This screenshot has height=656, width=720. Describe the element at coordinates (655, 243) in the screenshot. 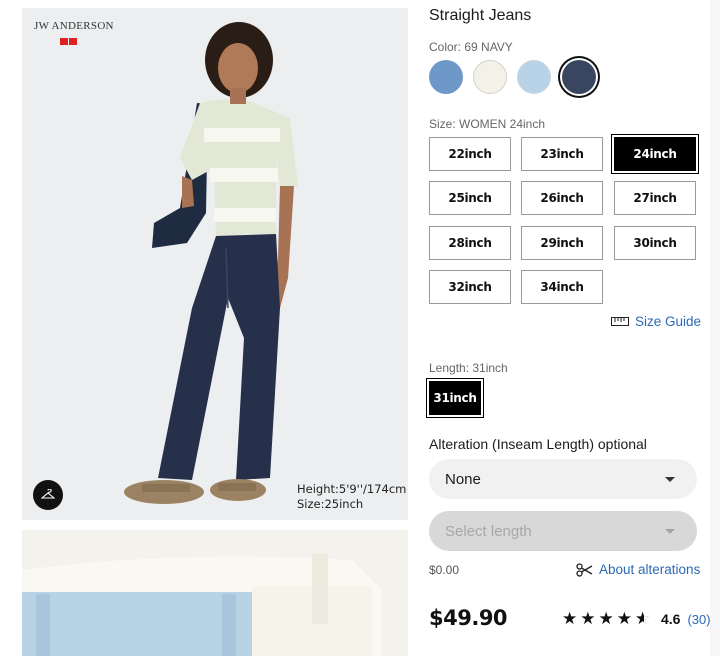

I see `size-button-30: 30inch` at that location.